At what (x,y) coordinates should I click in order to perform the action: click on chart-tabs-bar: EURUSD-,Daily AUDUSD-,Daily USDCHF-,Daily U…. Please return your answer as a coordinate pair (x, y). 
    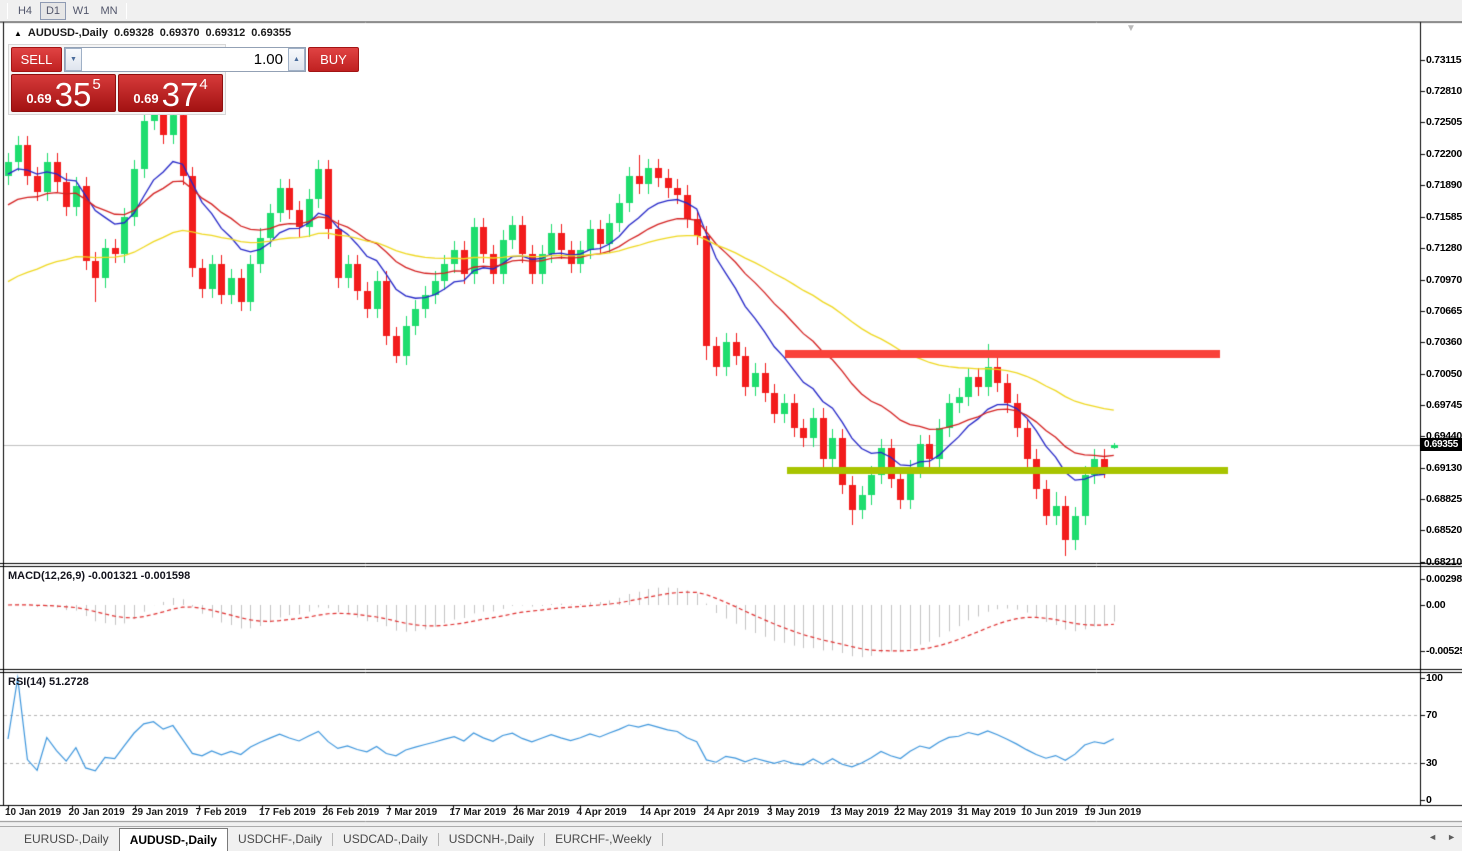
    Looking at the image, I should click on (731, 838).